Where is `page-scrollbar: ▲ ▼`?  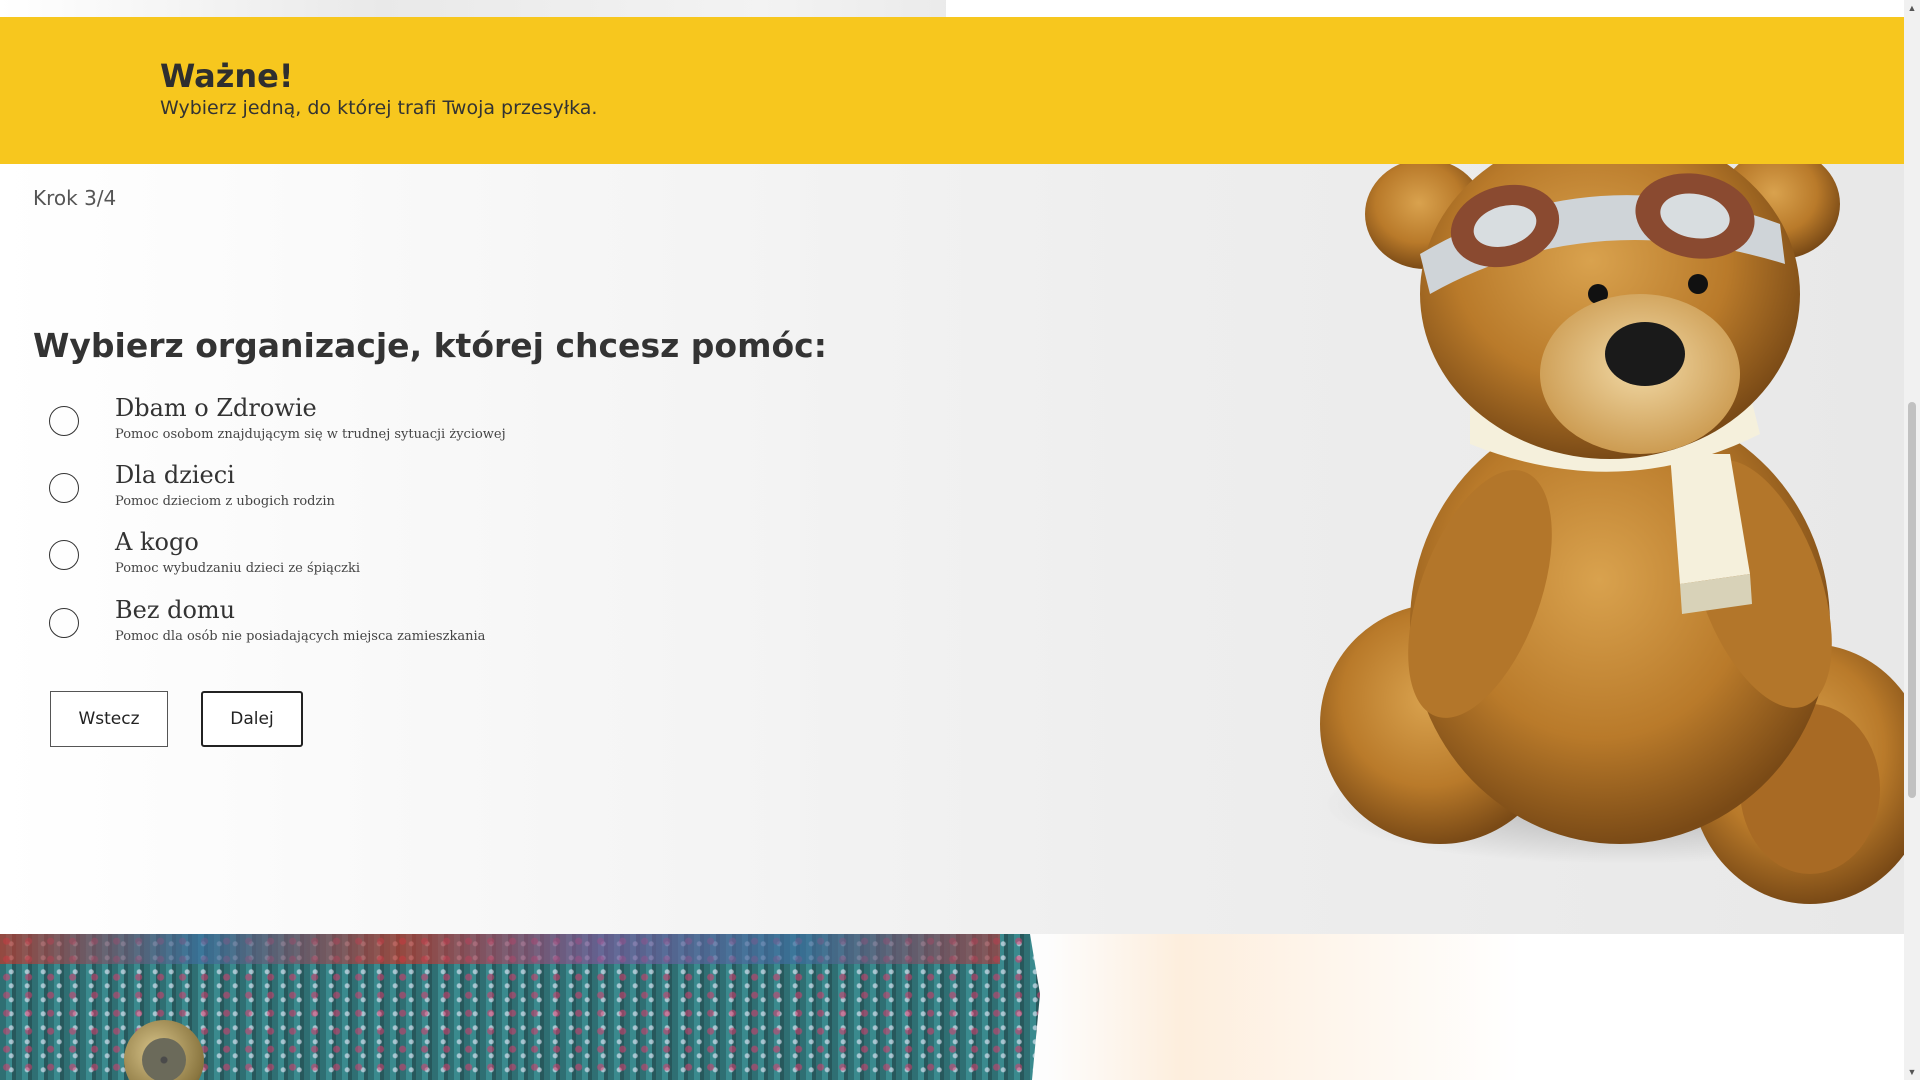 page-scrollbar: ▲ ▼ is located at coordinates (1912, 540).